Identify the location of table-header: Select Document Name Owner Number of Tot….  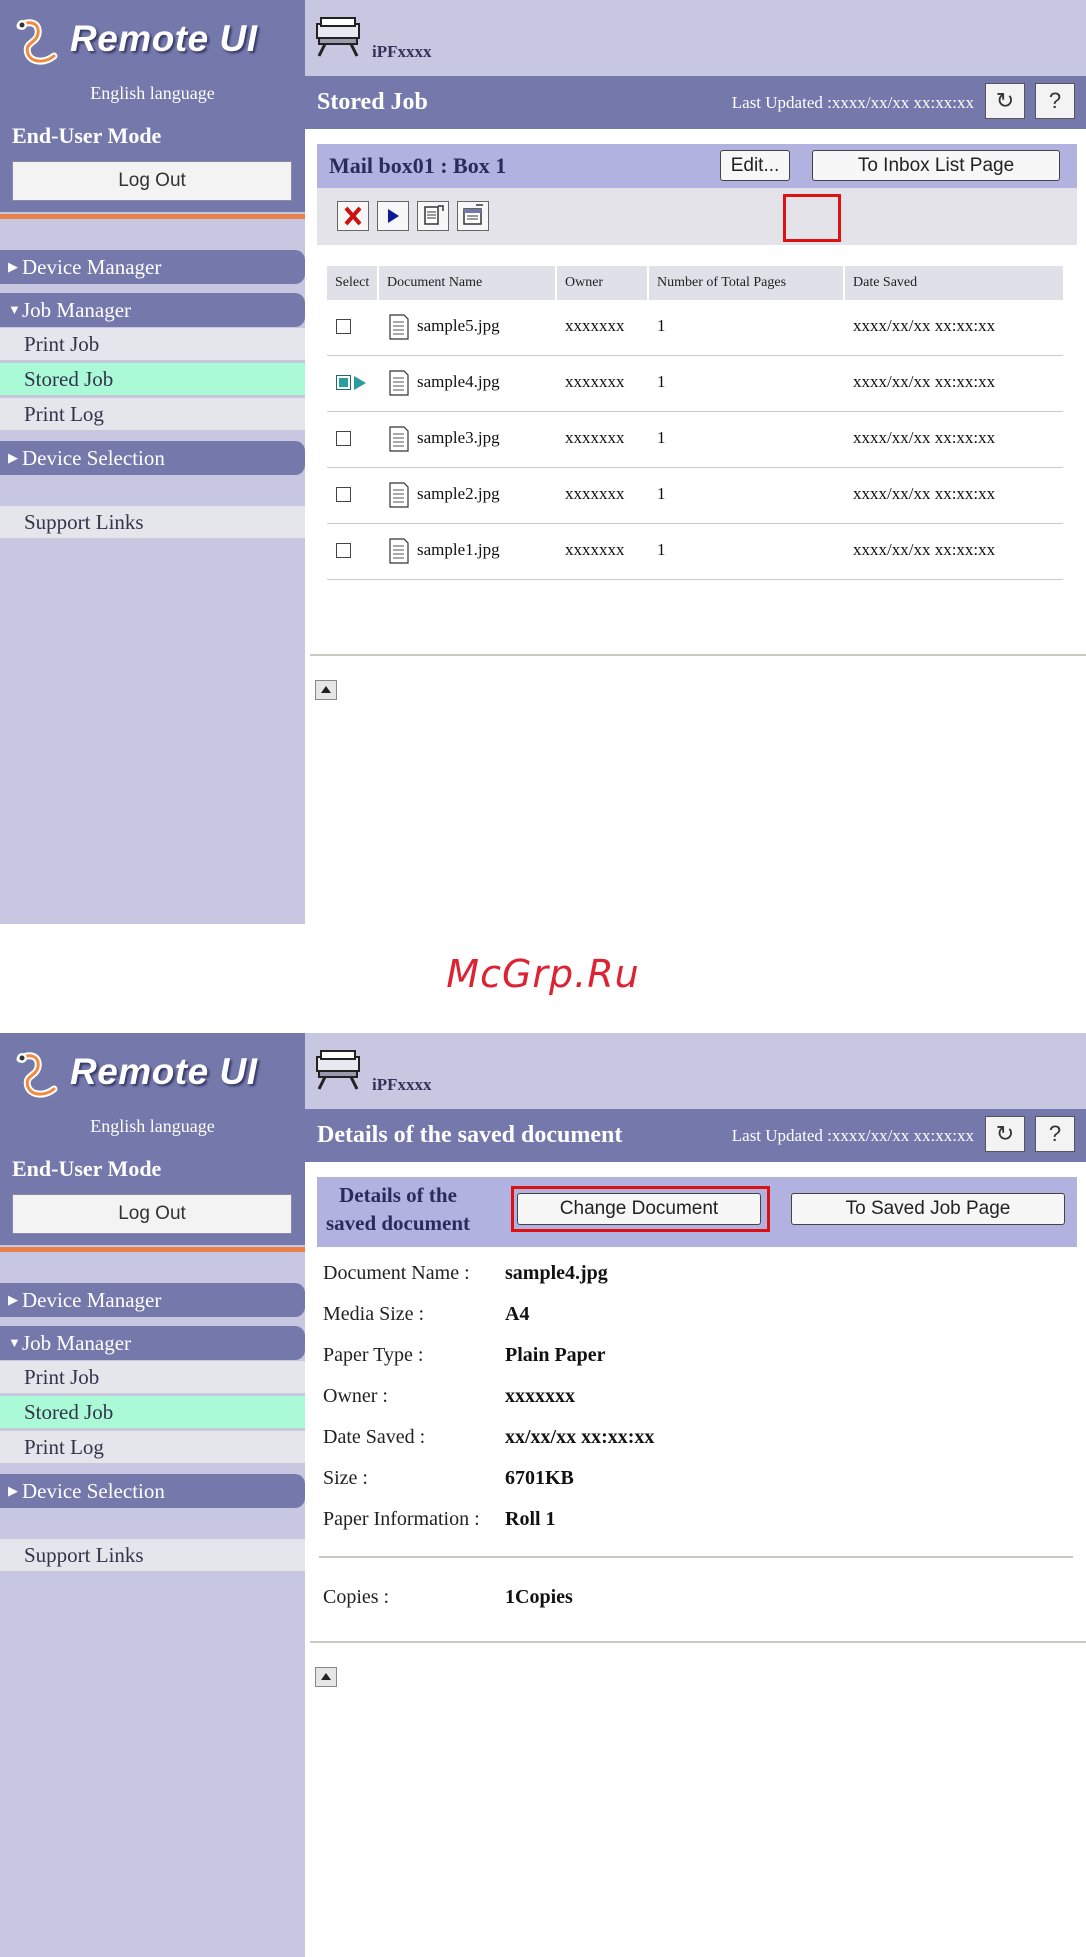
(695, 283).